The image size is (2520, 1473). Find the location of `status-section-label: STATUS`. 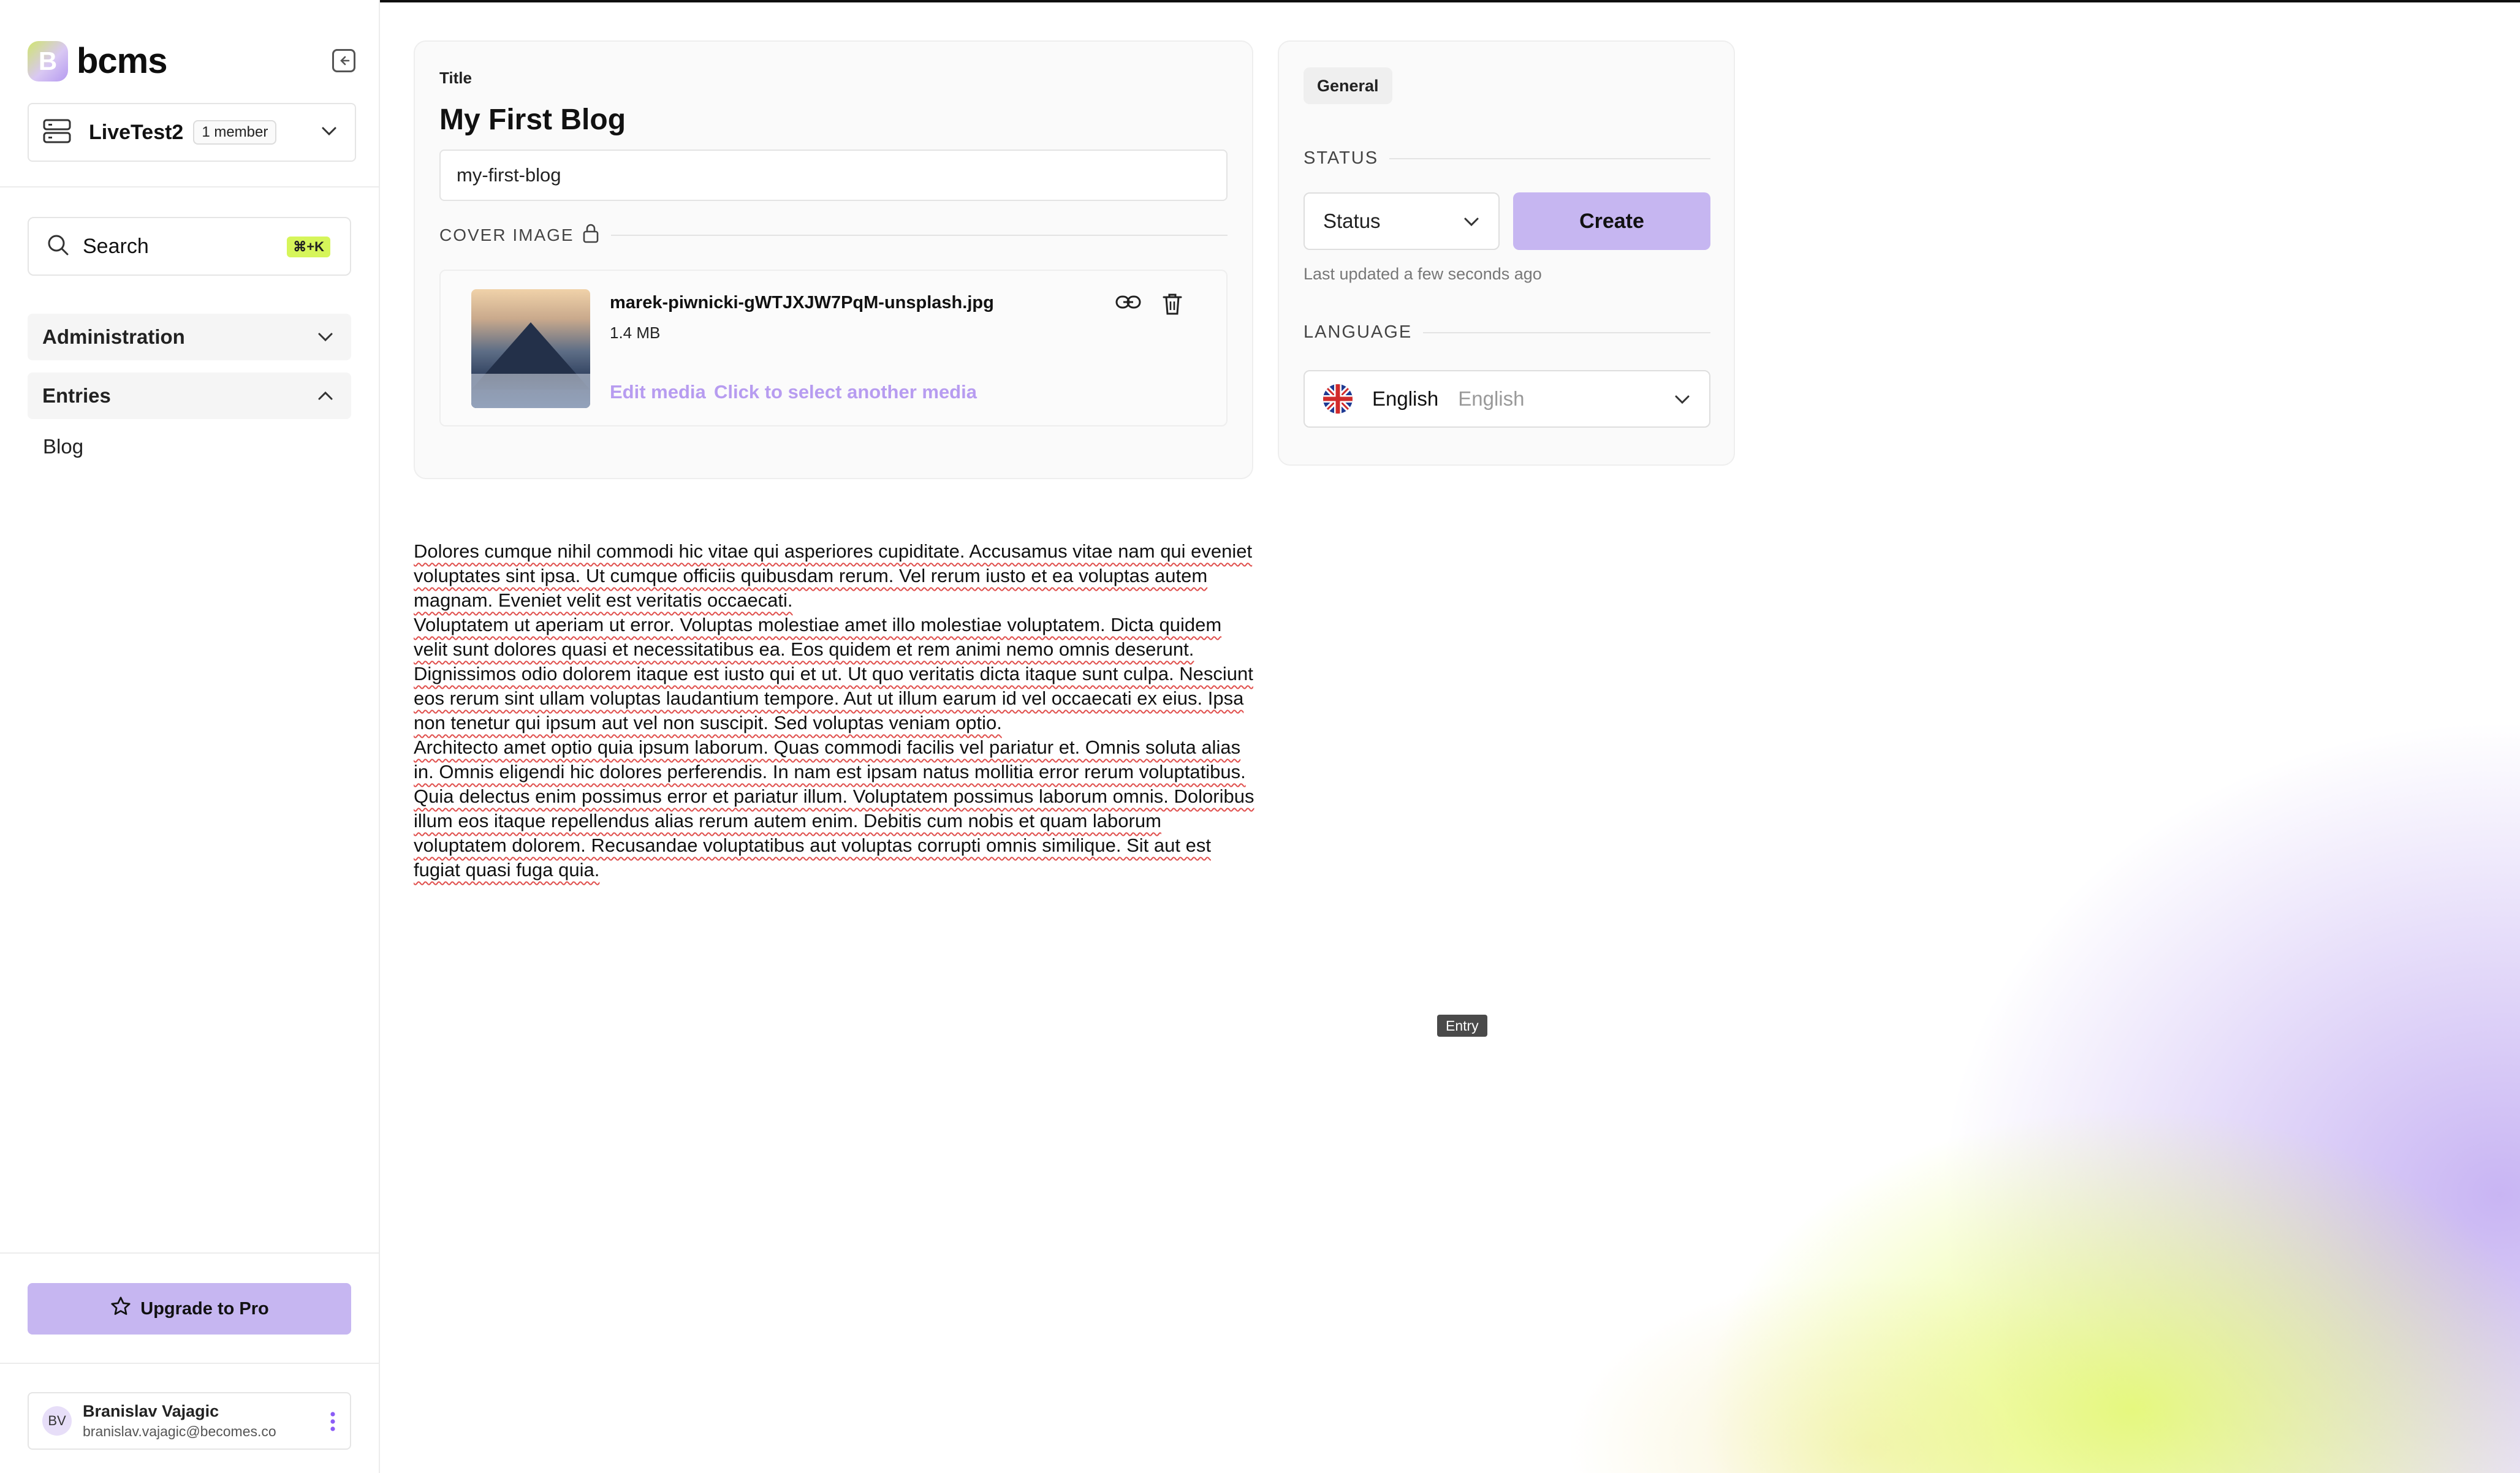

status-section-label: STATUS is located at coordinates (1342, 158).